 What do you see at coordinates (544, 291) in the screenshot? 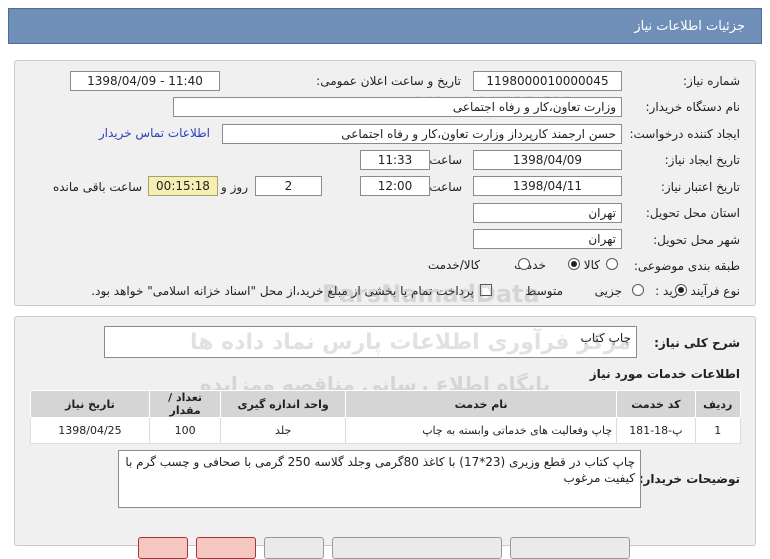
I see `process-option-medium: متوسط` at bounding box center [544, 291].